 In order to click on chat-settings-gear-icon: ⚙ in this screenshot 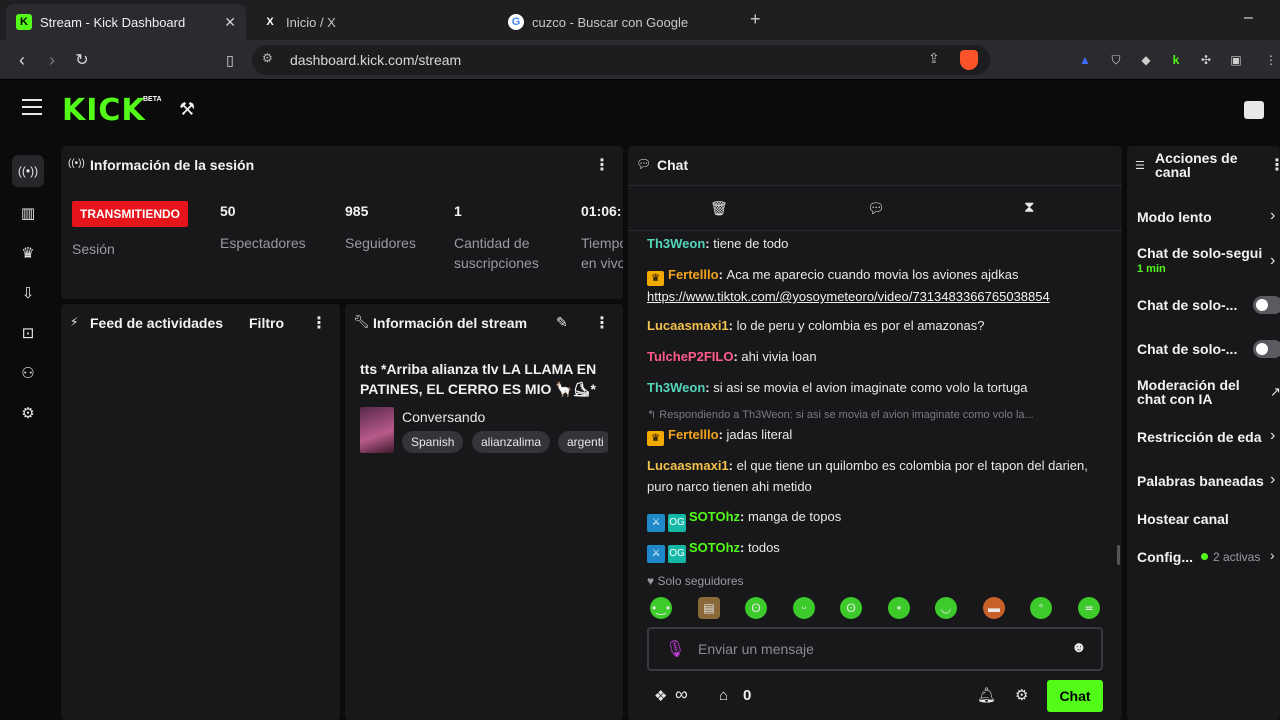, I will do `click(1021, 695)`.